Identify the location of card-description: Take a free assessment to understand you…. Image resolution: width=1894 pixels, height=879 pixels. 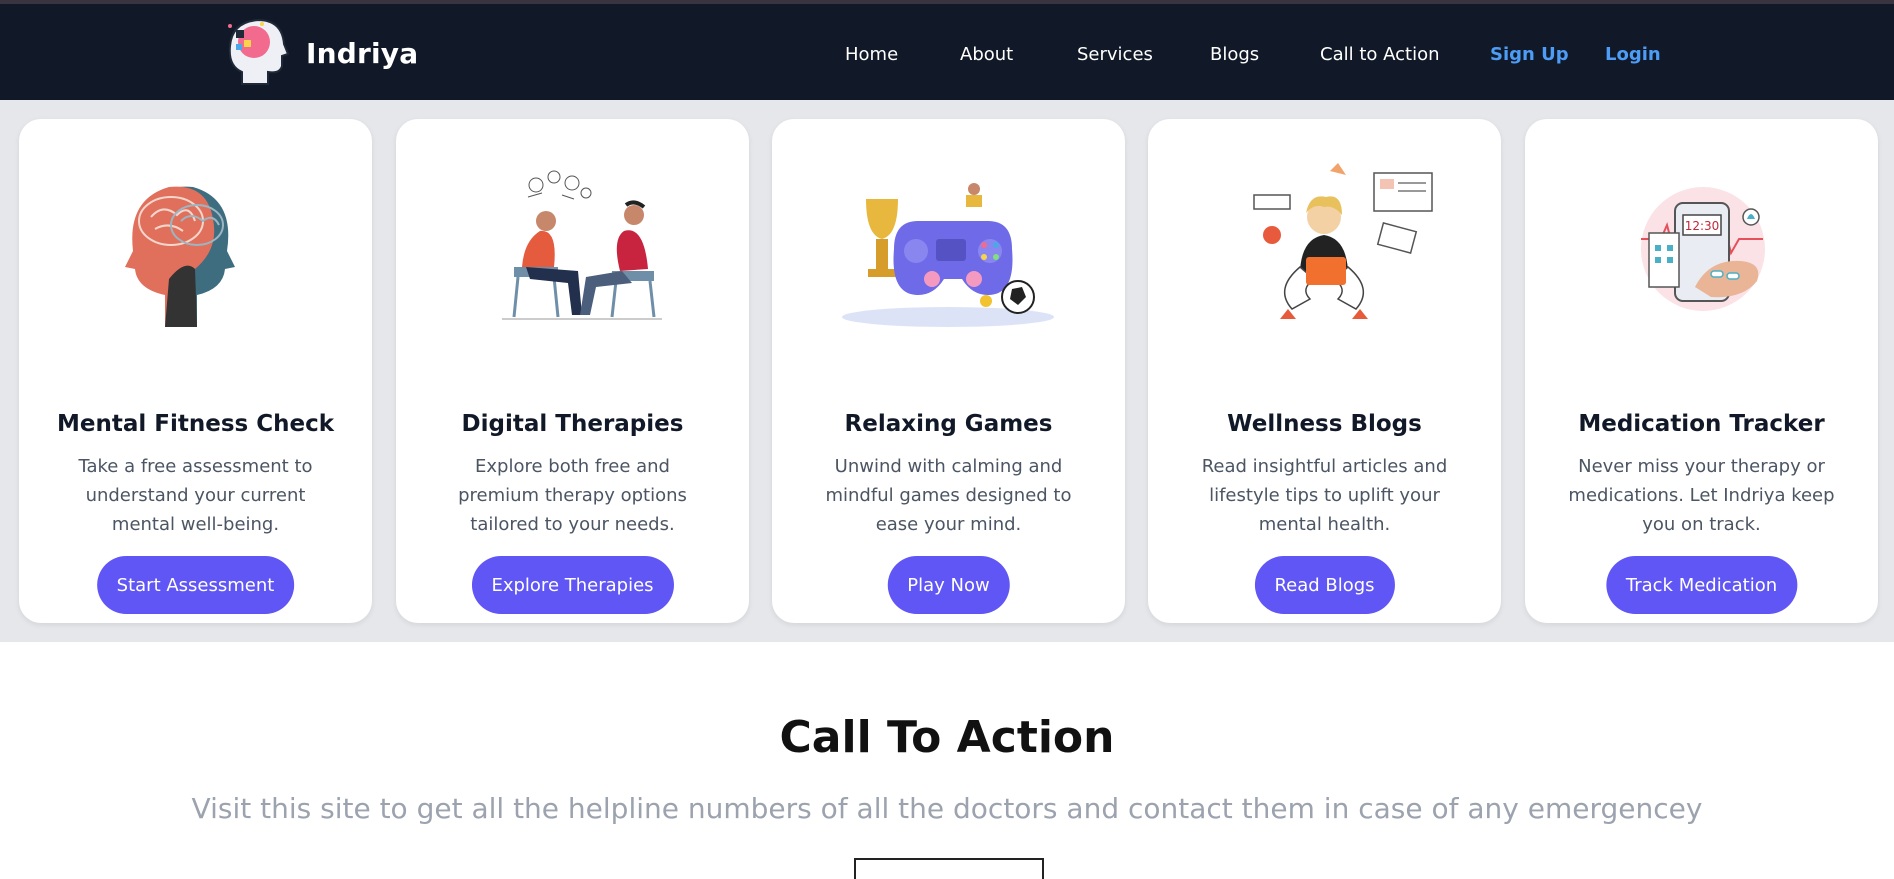
(195, 495).